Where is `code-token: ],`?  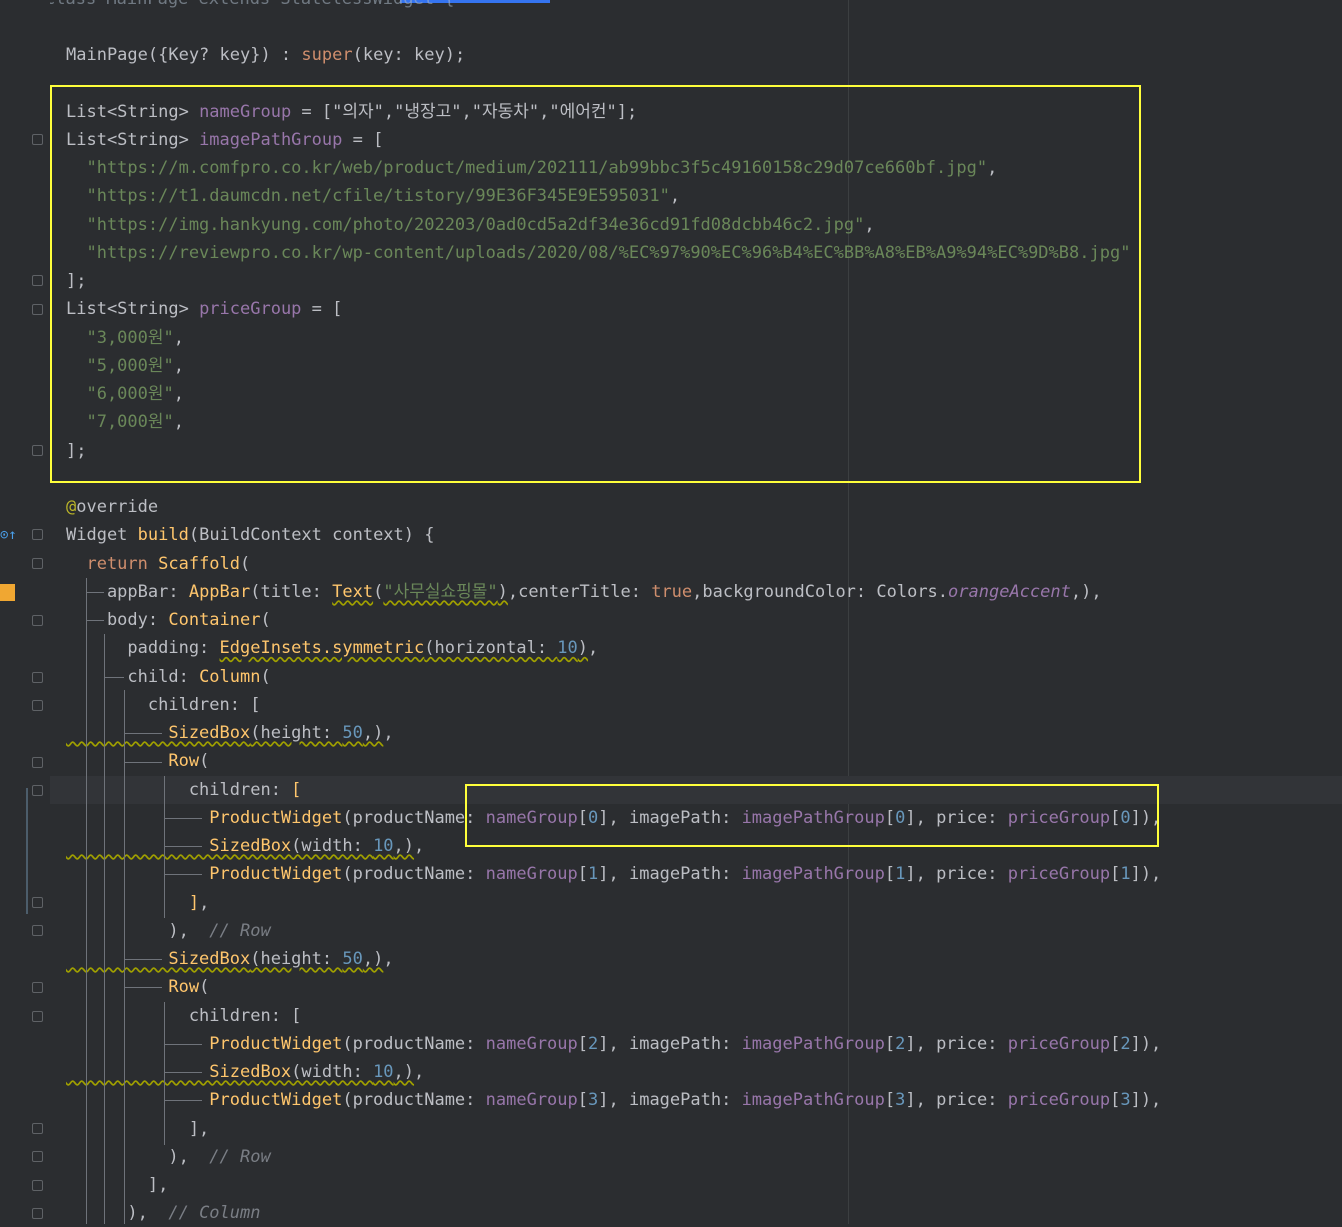 code-token: ], is located at coordinates (138, 1128).